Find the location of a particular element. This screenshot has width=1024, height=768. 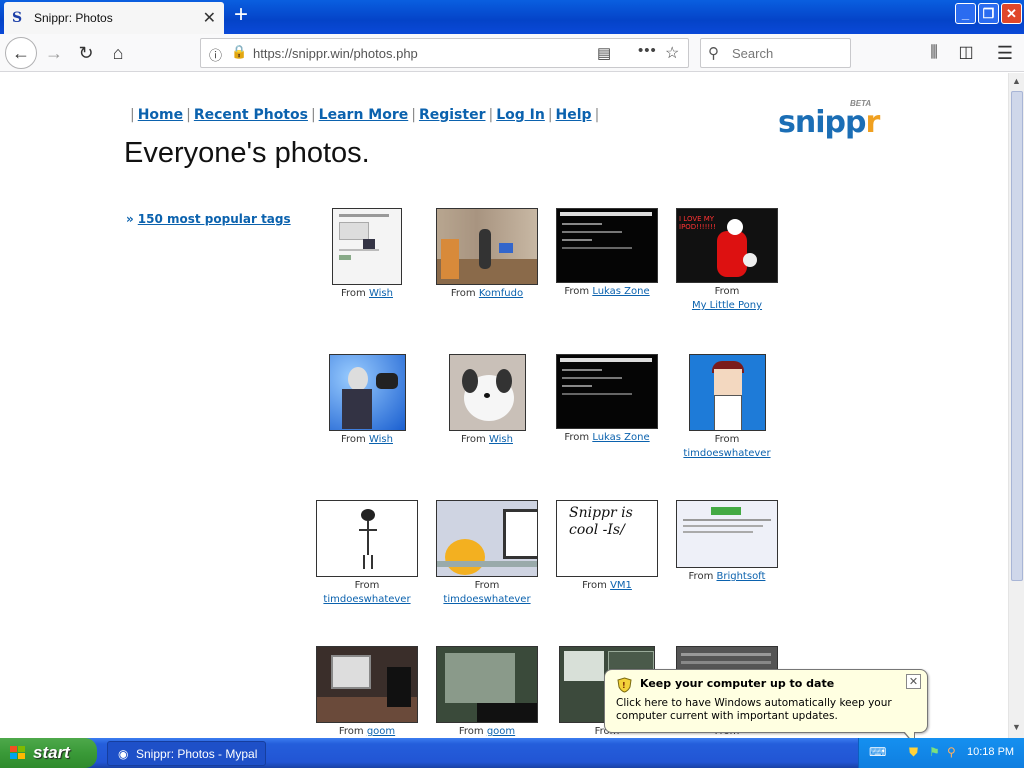

new-tab-button: + is located at coordinates (241, 15).